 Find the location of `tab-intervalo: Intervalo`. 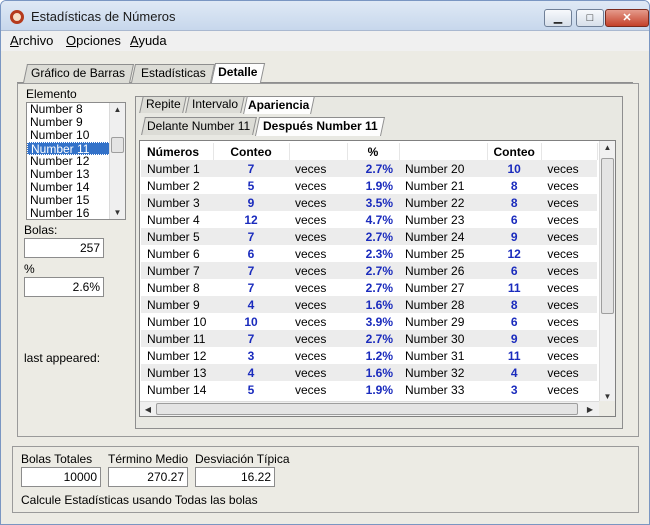

tab-intervalo: Intervalo is located at coordinates (215, 104).